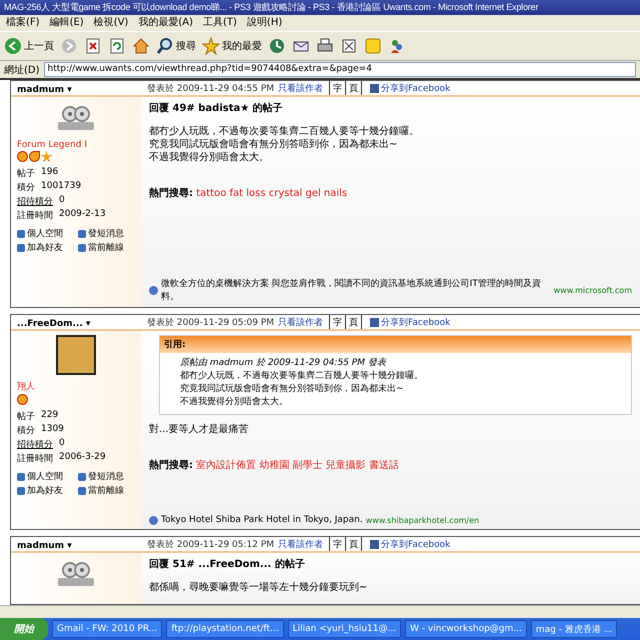 This screenshot has width=640, height=640. I want to click on menu-item: 編輯(E), so click(67, 23).